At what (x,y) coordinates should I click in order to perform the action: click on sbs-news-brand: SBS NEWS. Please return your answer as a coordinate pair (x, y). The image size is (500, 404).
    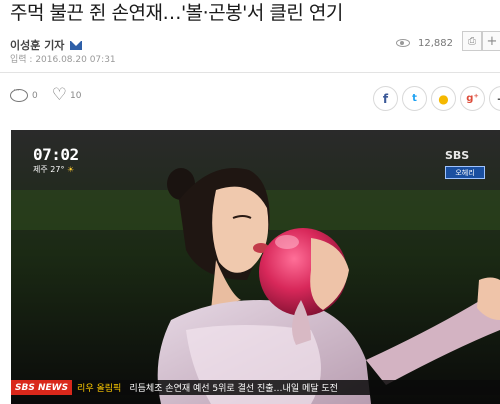
    Looking at the image, I should click on (42, 387).